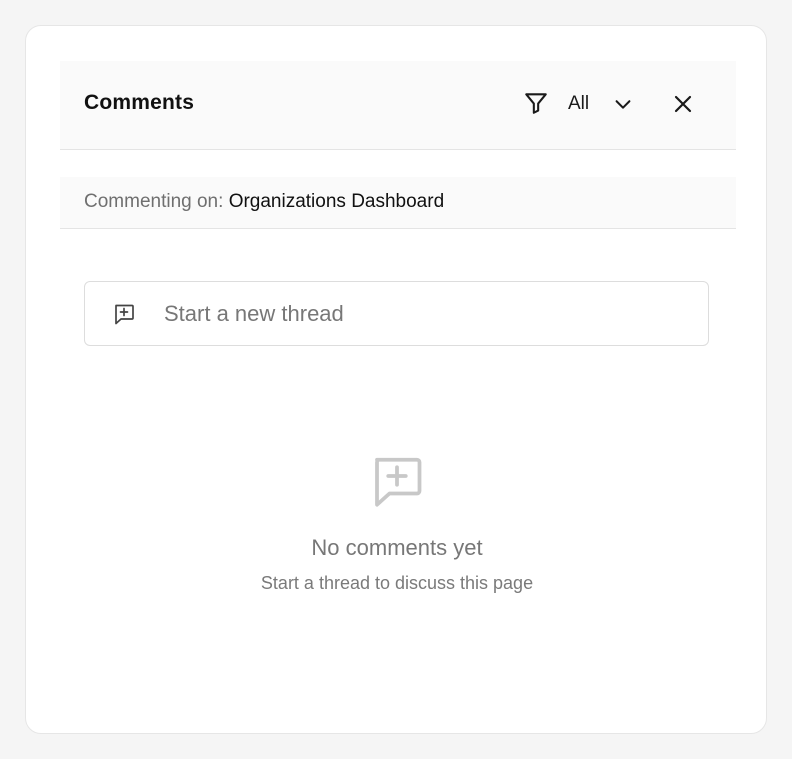 This screenshot has height=759, width=792. I want to click on chevron-down-icon, so click(623, 104).